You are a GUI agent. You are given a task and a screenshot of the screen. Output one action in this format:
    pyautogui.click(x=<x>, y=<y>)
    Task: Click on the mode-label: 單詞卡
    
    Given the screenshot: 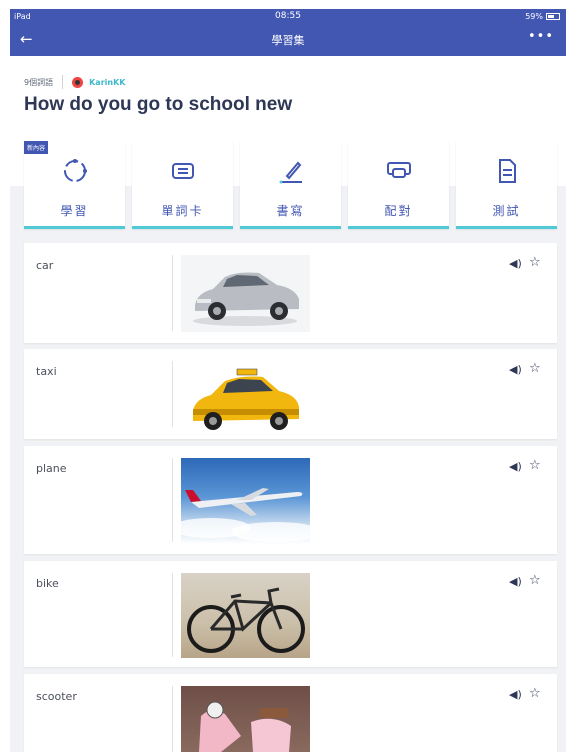 What is the action you would take?
    pyautogui.click(x=182, y=211)
    